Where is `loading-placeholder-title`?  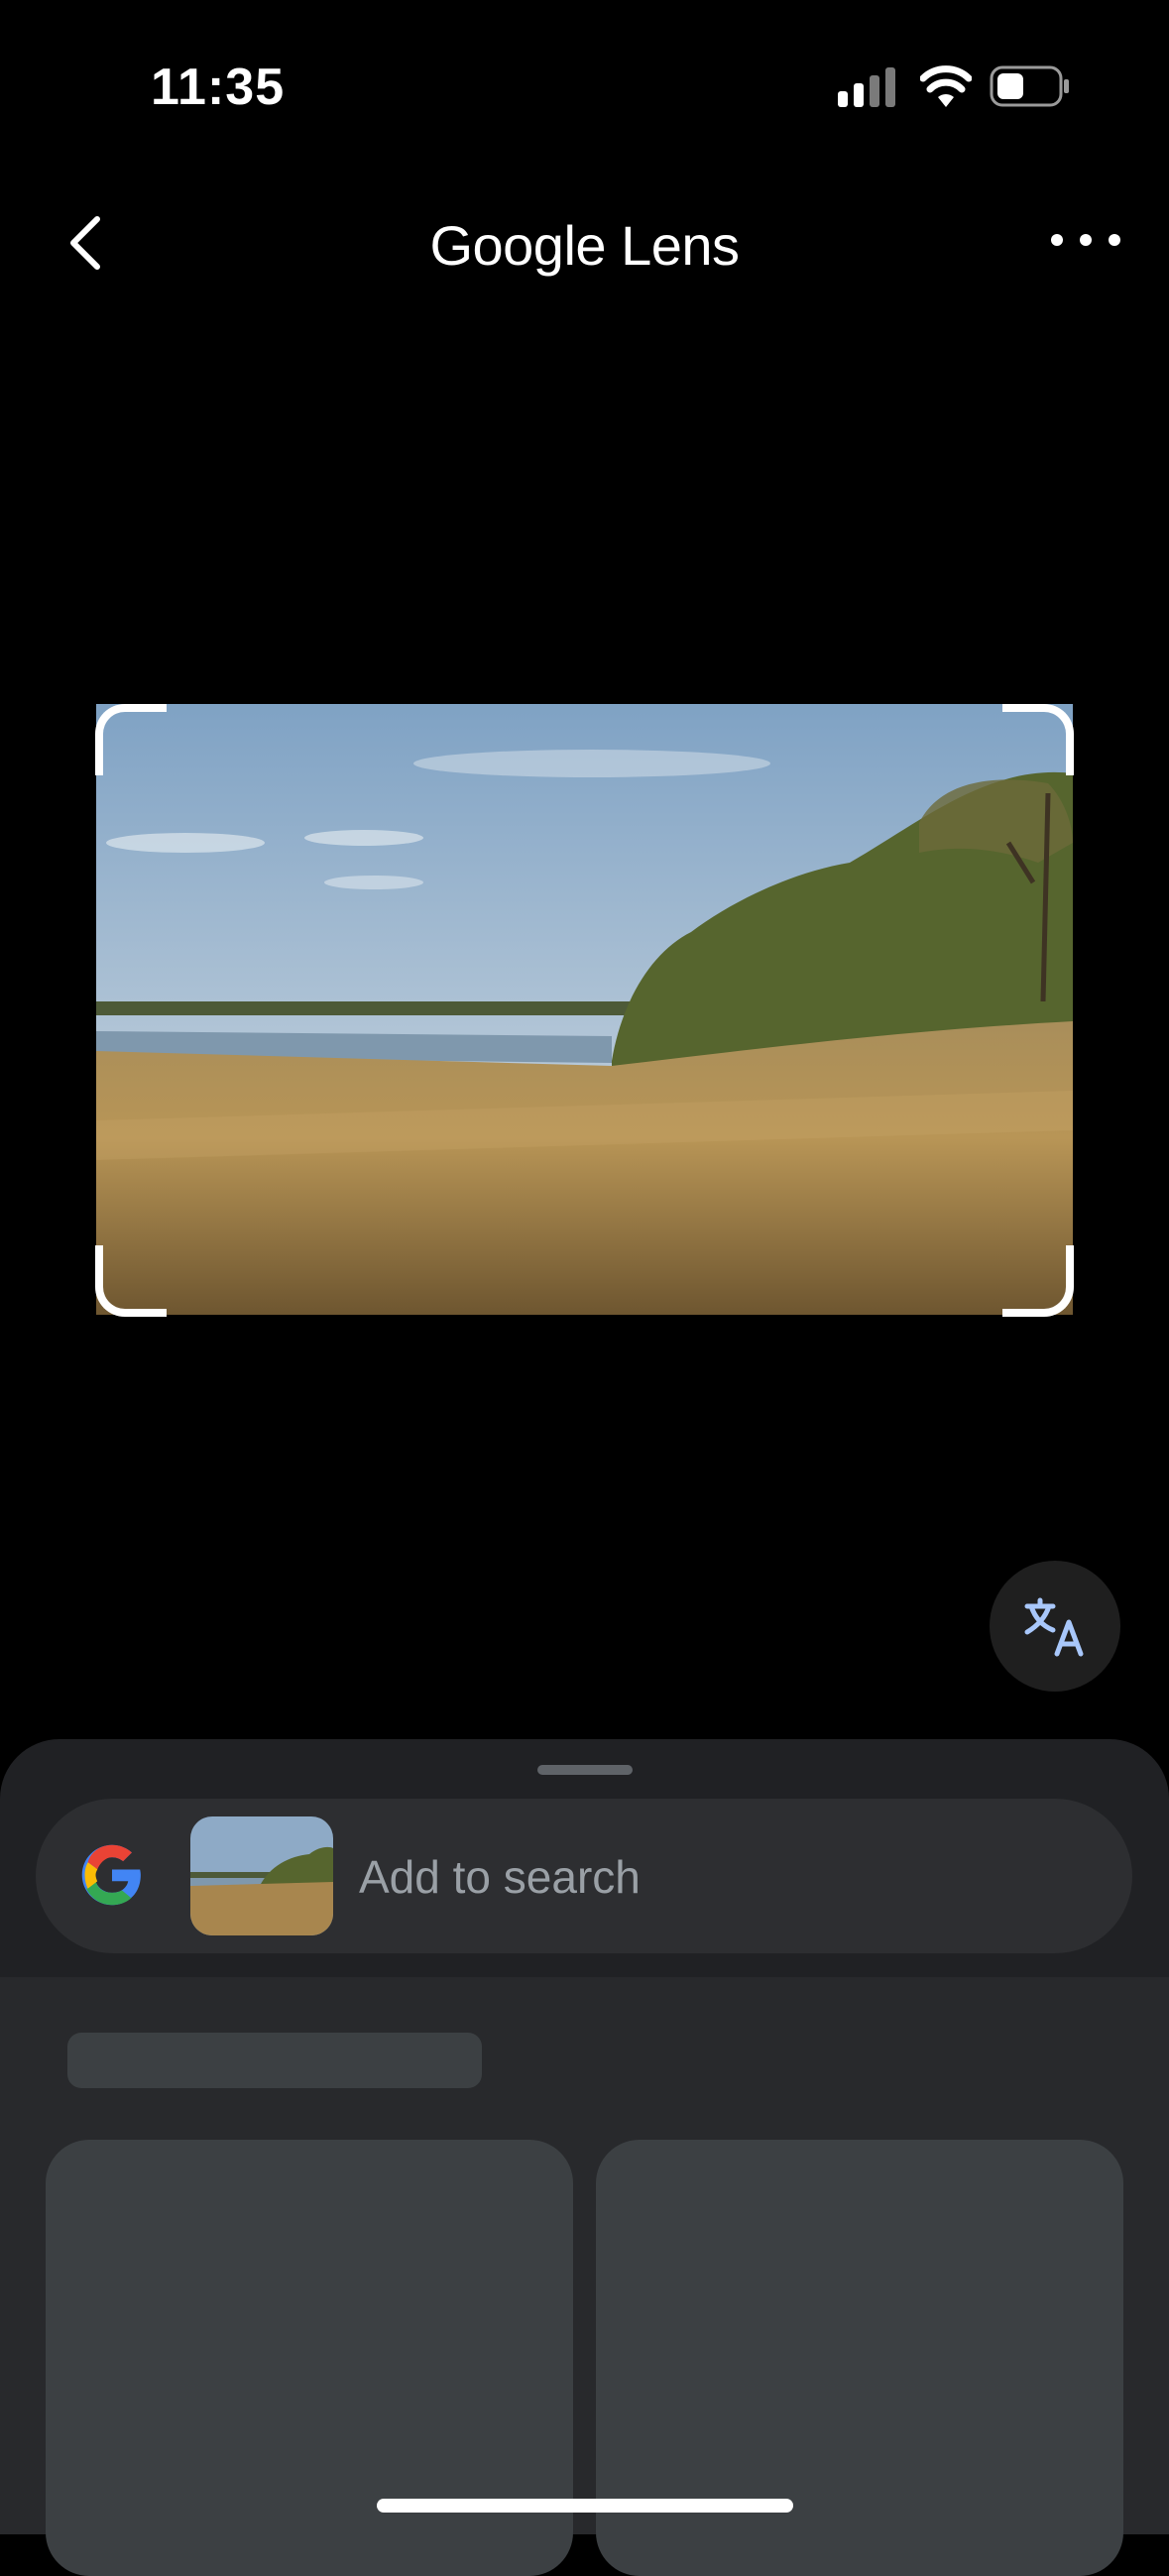
loading-placeholder-title is located at coordinates (274, 2060).